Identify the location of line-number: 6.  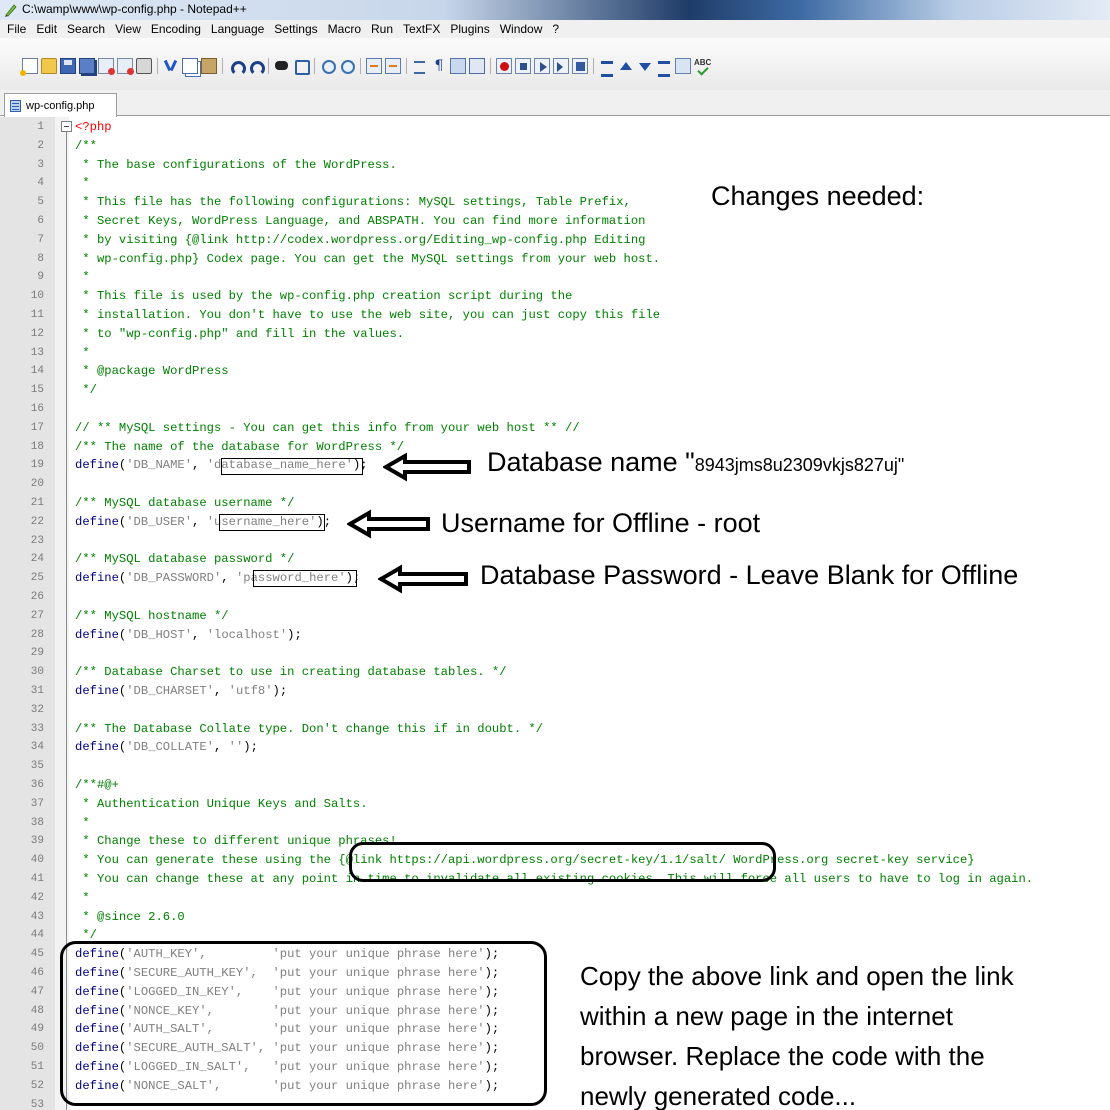
(40, 221).